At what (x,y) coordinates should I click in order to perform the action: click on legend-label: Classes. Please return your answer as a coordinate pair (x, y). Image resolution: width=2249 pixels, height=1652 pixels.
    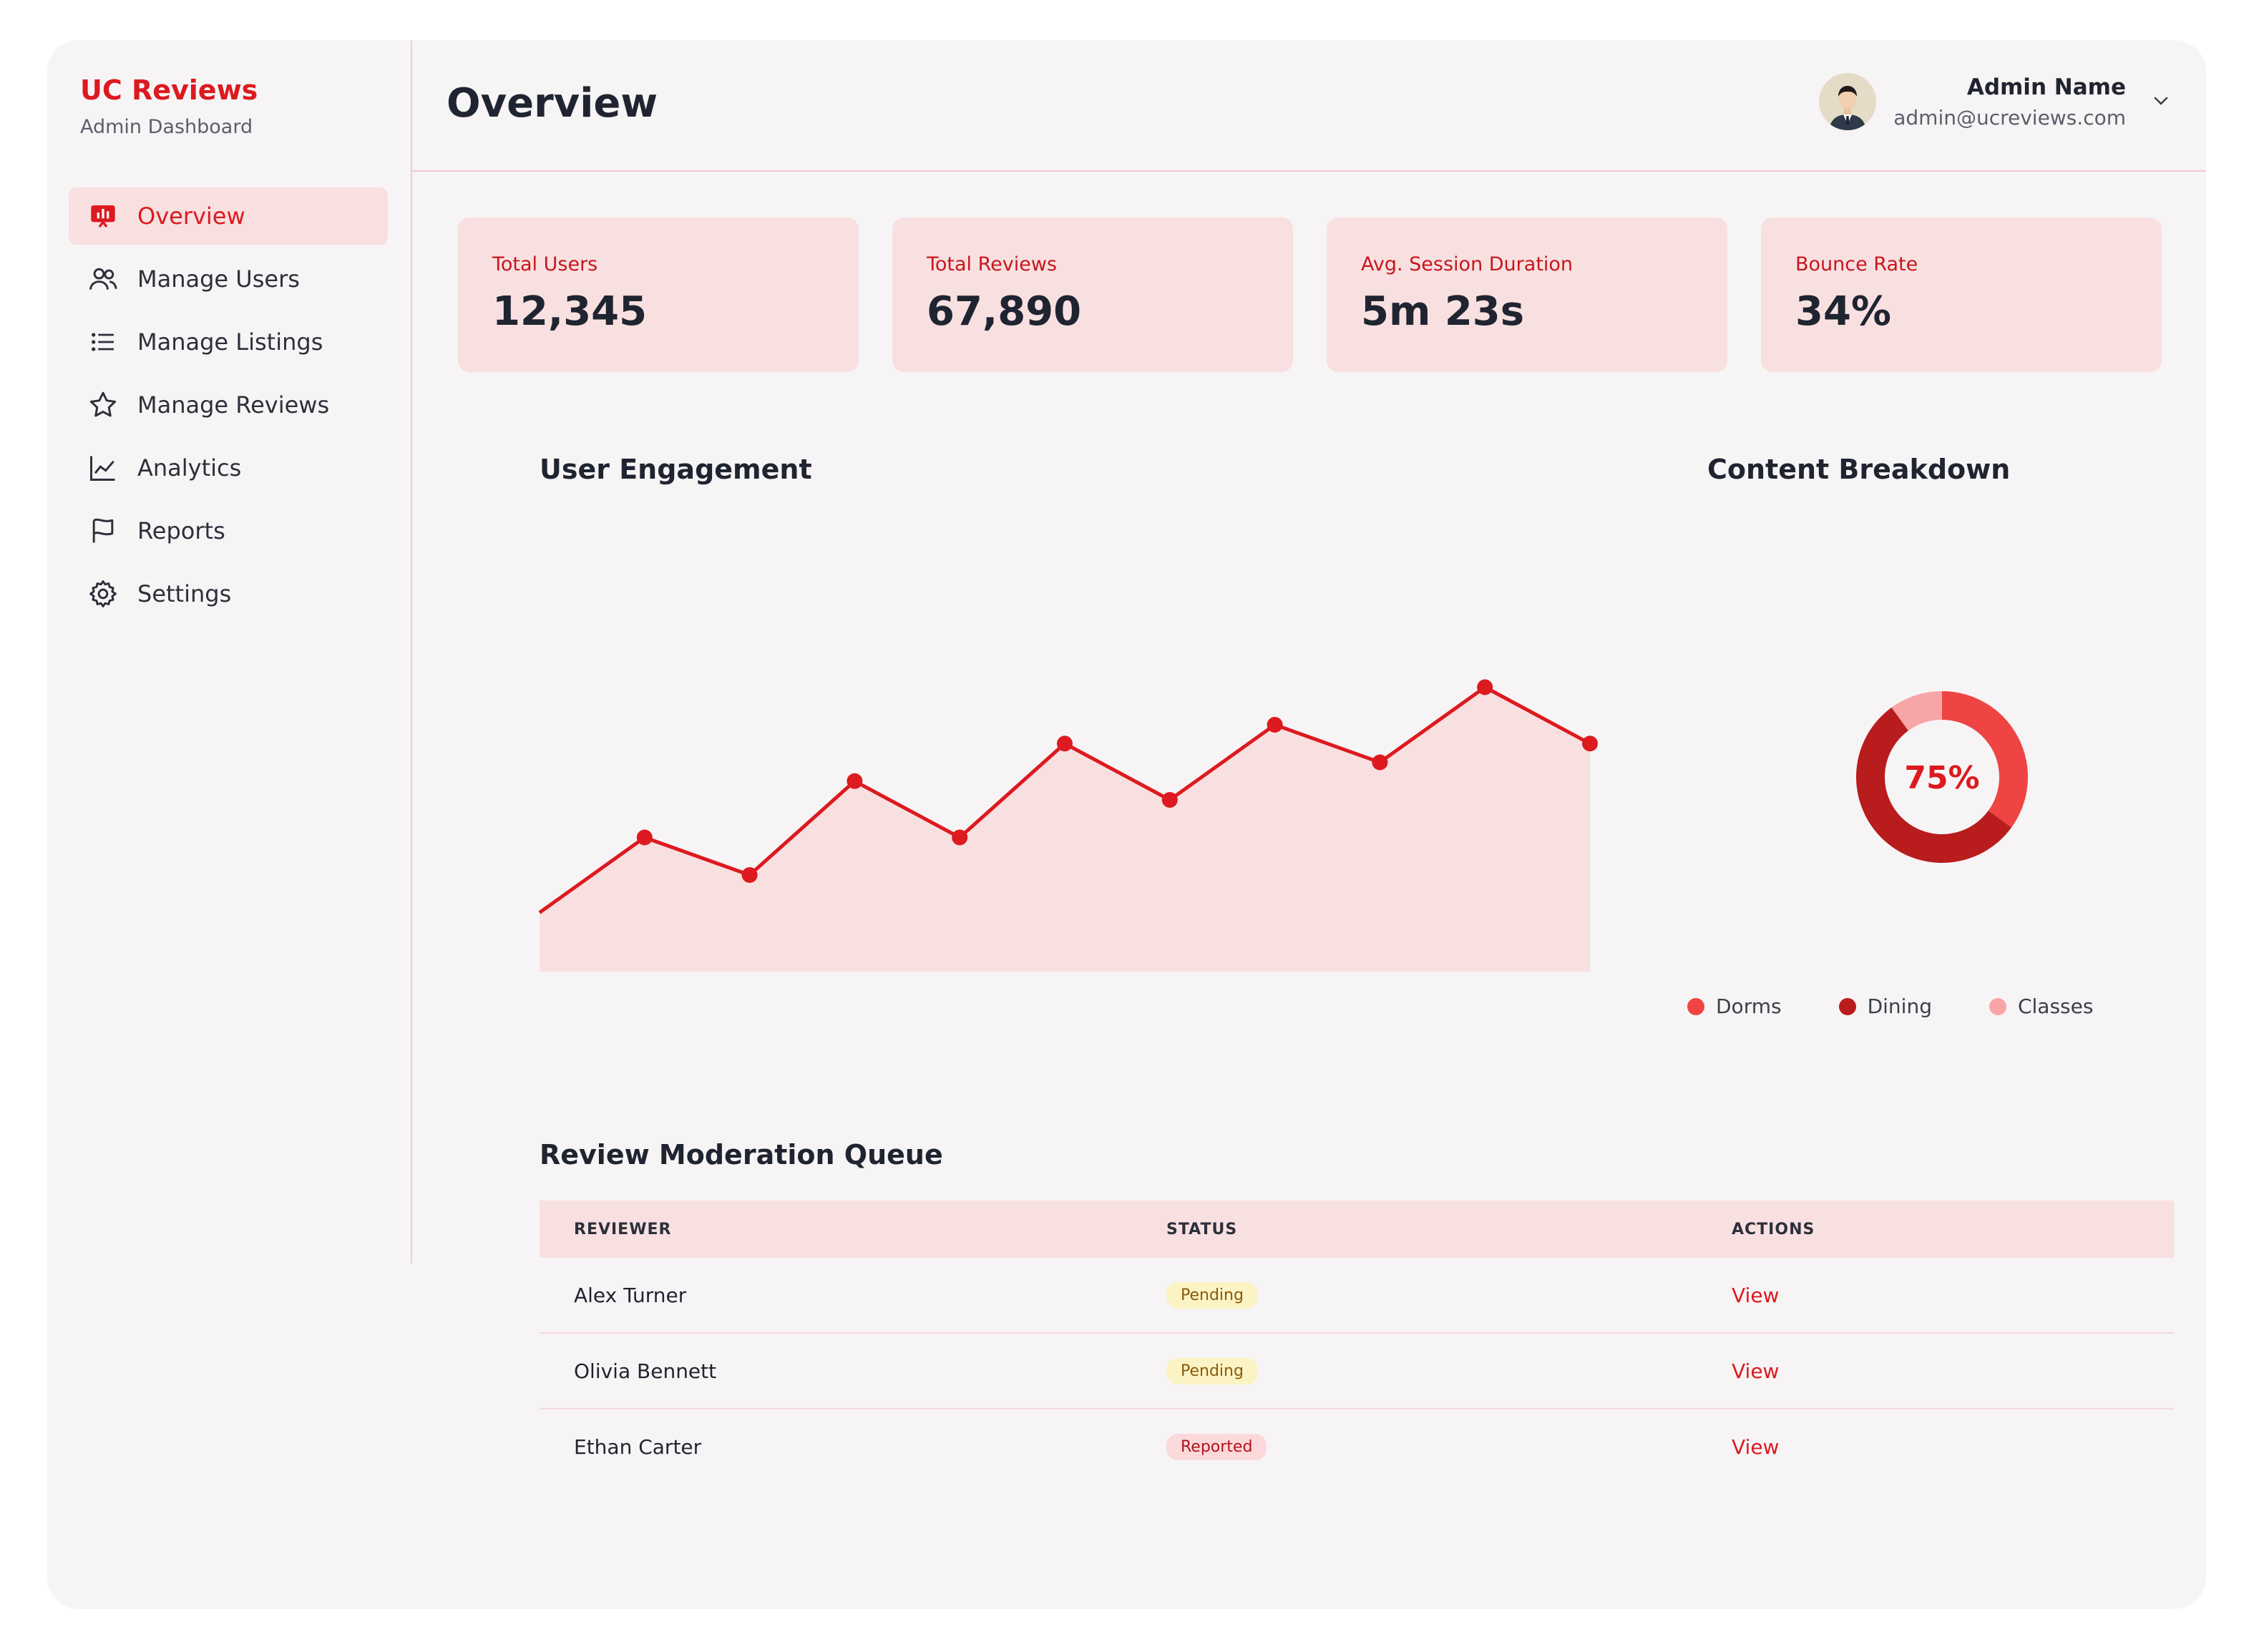
    Looking at the image, I should click on (2055, 1006).